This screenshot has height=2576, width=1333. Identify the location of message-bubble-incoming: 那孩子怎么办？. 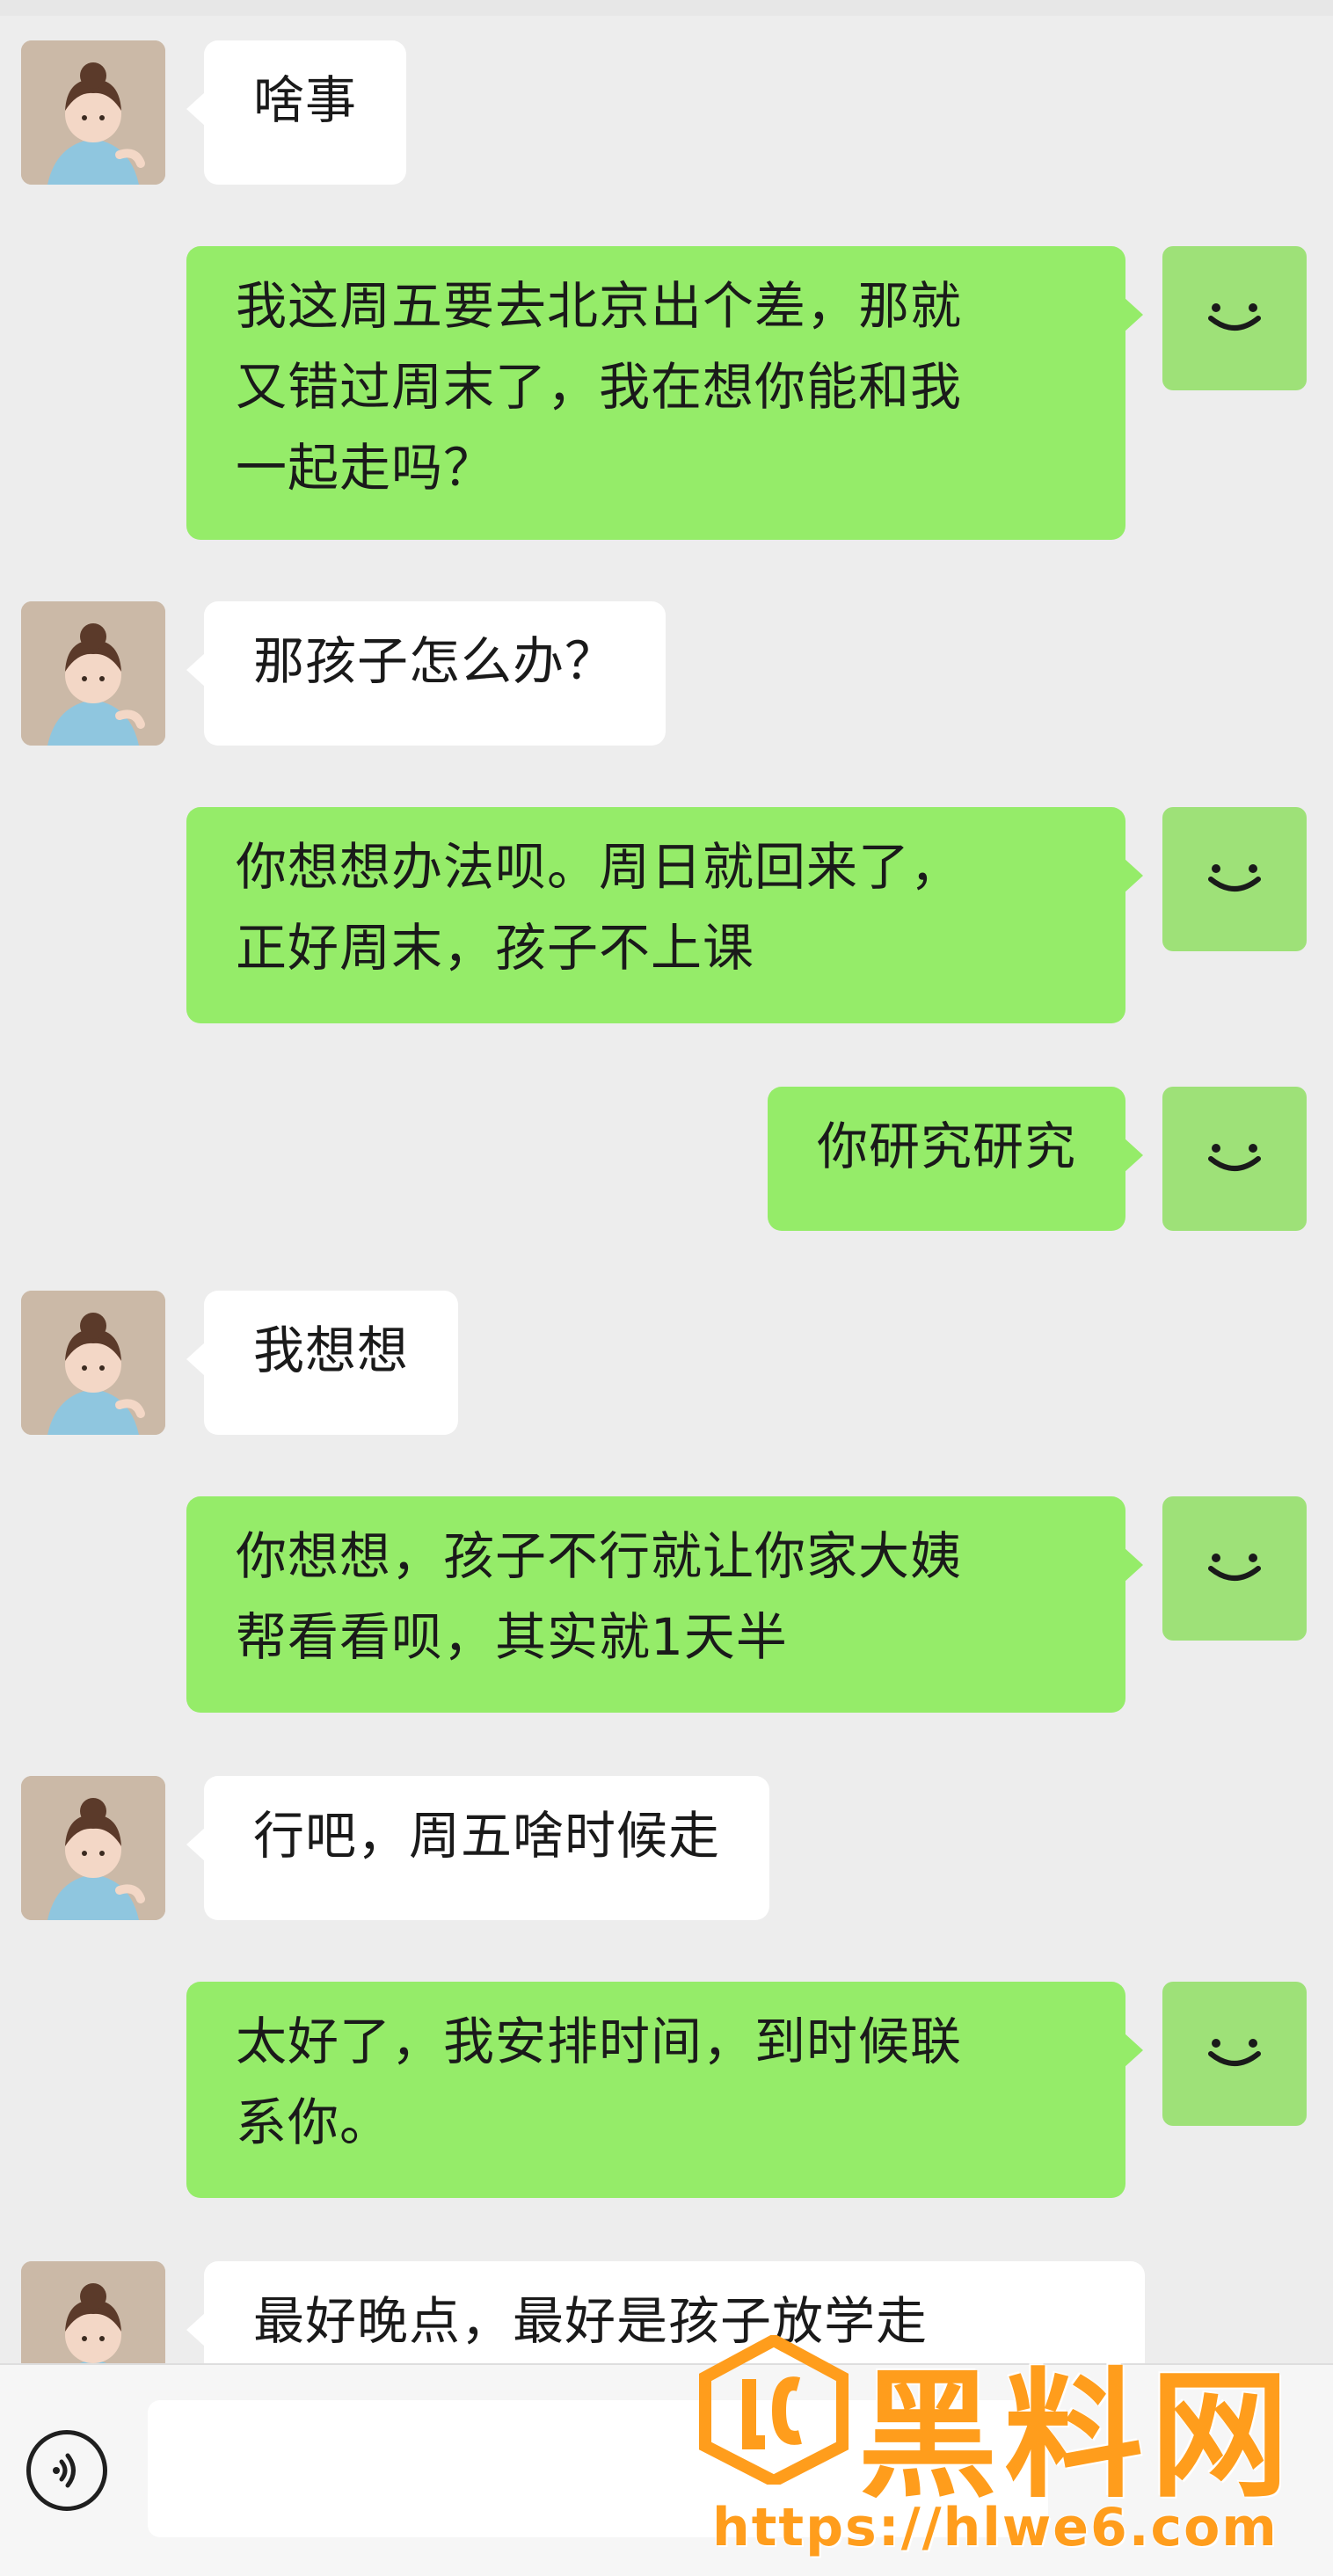
(426, 673).